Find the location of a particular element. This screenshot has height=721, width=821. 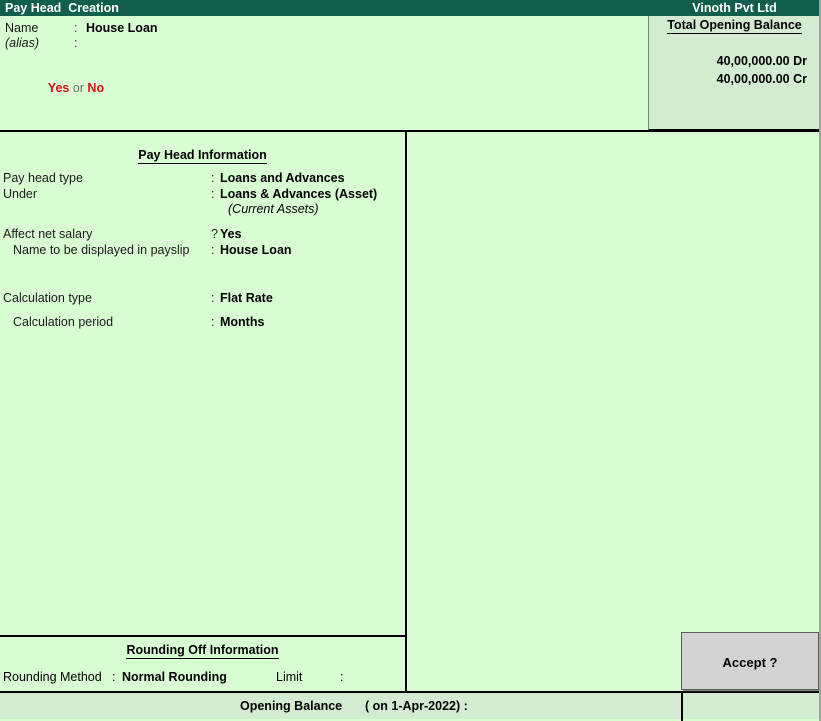

affect-net-salary-value: Yes is located at coordinates (231, 234).